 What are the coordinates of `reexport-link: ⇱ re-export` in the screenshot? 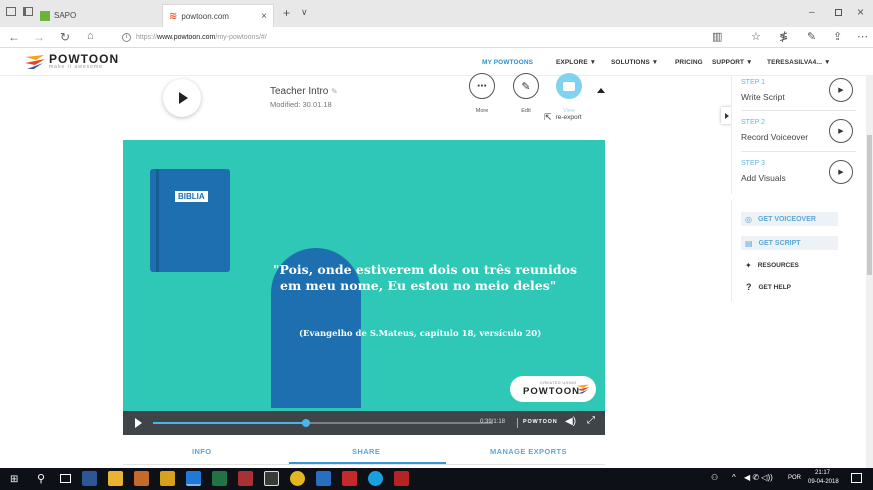 It's located at (563, 117).